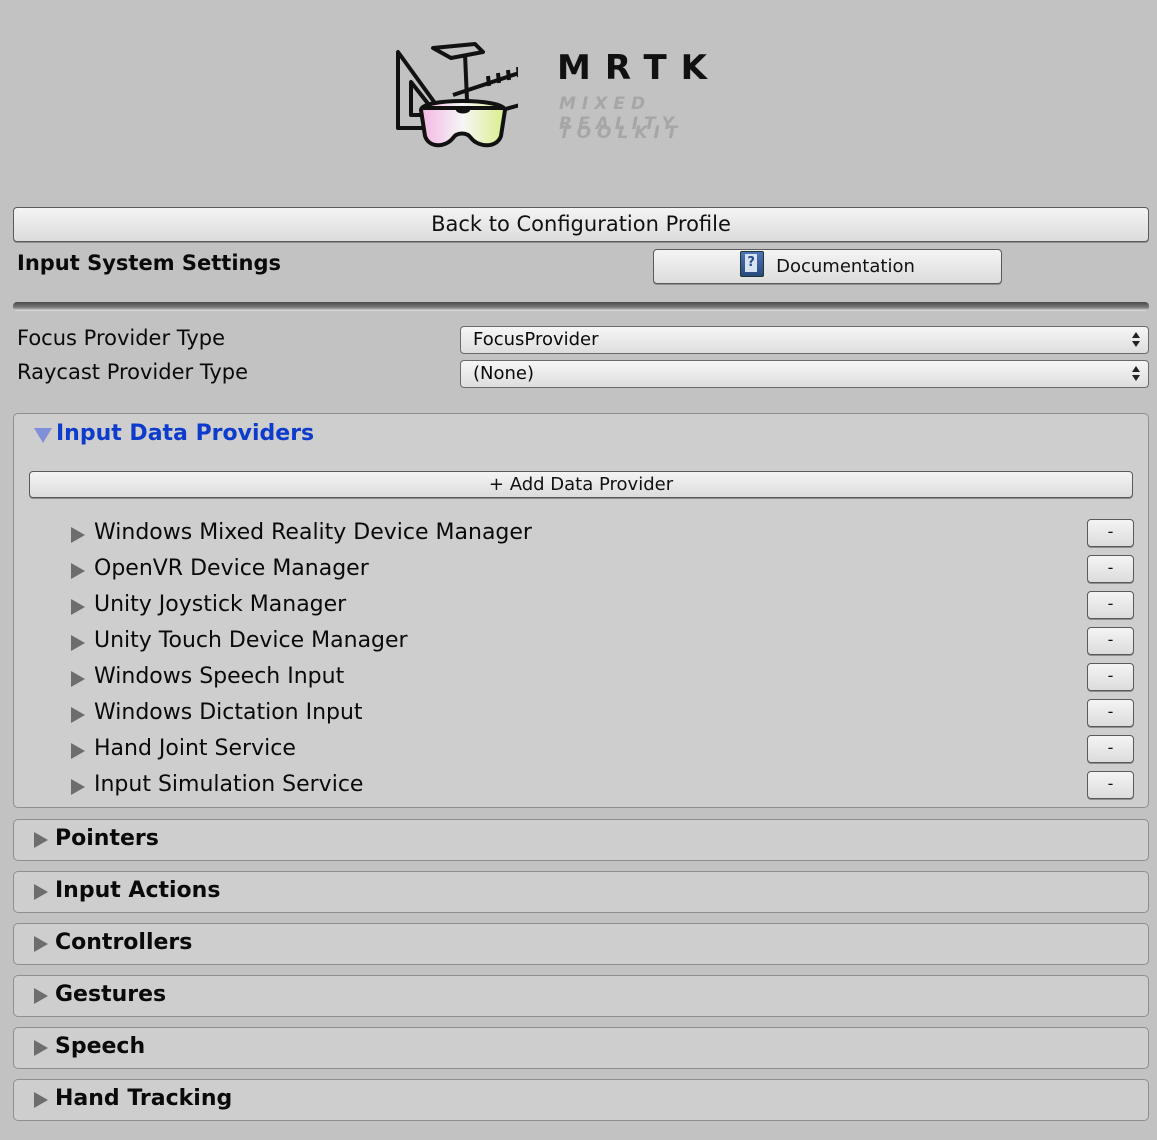 Image resolution: width=1157 pixels, height=1140 pixels. What do you see at coordinates (581, 224) in the screenshot?
I see `back-to-configuration-profile-button: Back to Configuration Profile` at bounding box center [581, 224].